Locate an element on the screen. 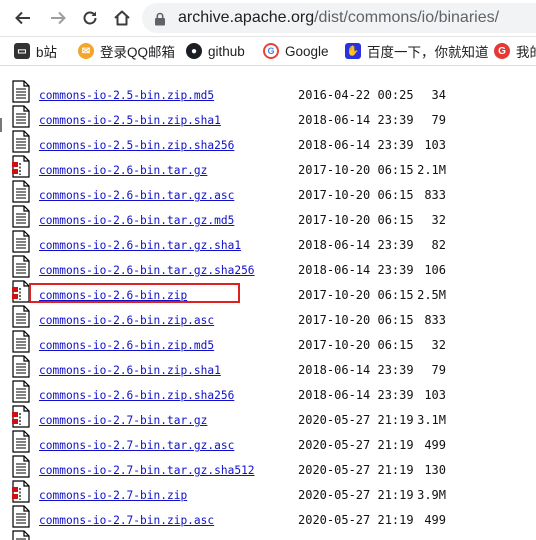  file-size: 106 is located at coordinates (435, 270).